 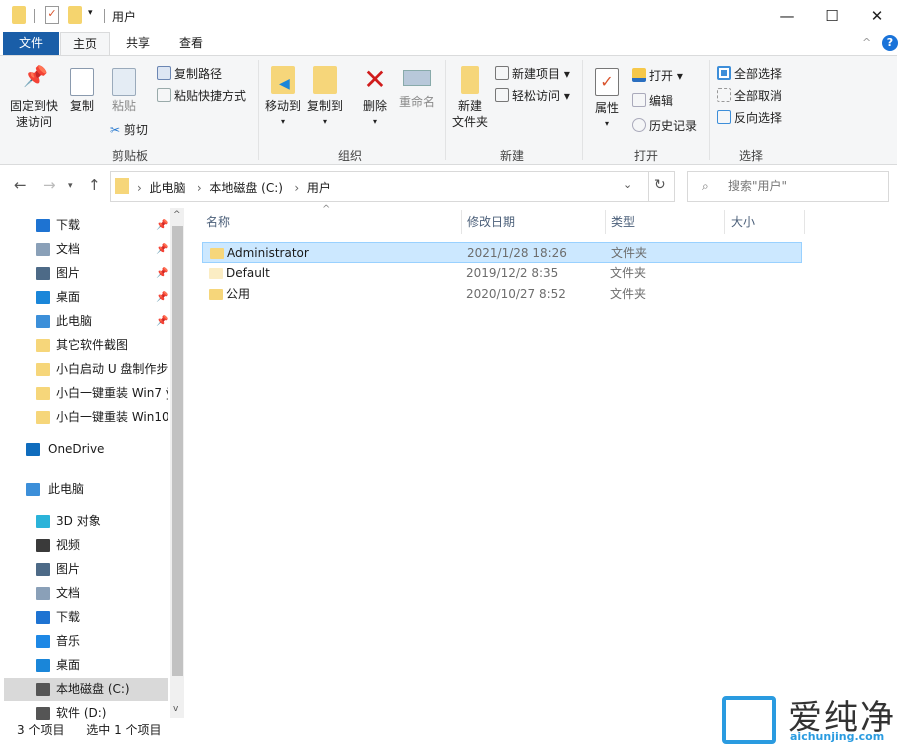 What do you see at coordinates (76, 449) in the screenshot?
I see `sidebar-item-label: OneDrive` at bounding box center [76, 449].